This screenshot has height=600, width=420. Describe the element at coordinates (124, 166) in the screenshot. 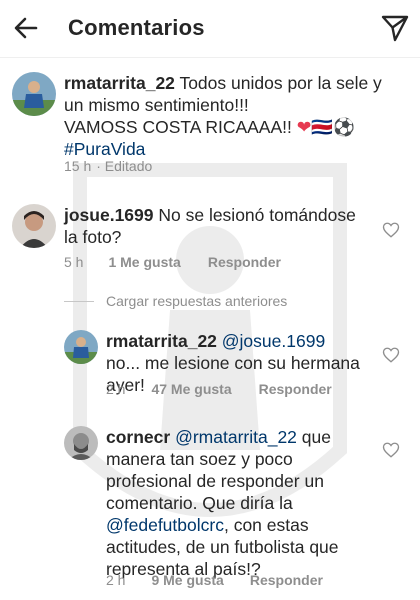

I see `caption-edited: · Editado` at that location.